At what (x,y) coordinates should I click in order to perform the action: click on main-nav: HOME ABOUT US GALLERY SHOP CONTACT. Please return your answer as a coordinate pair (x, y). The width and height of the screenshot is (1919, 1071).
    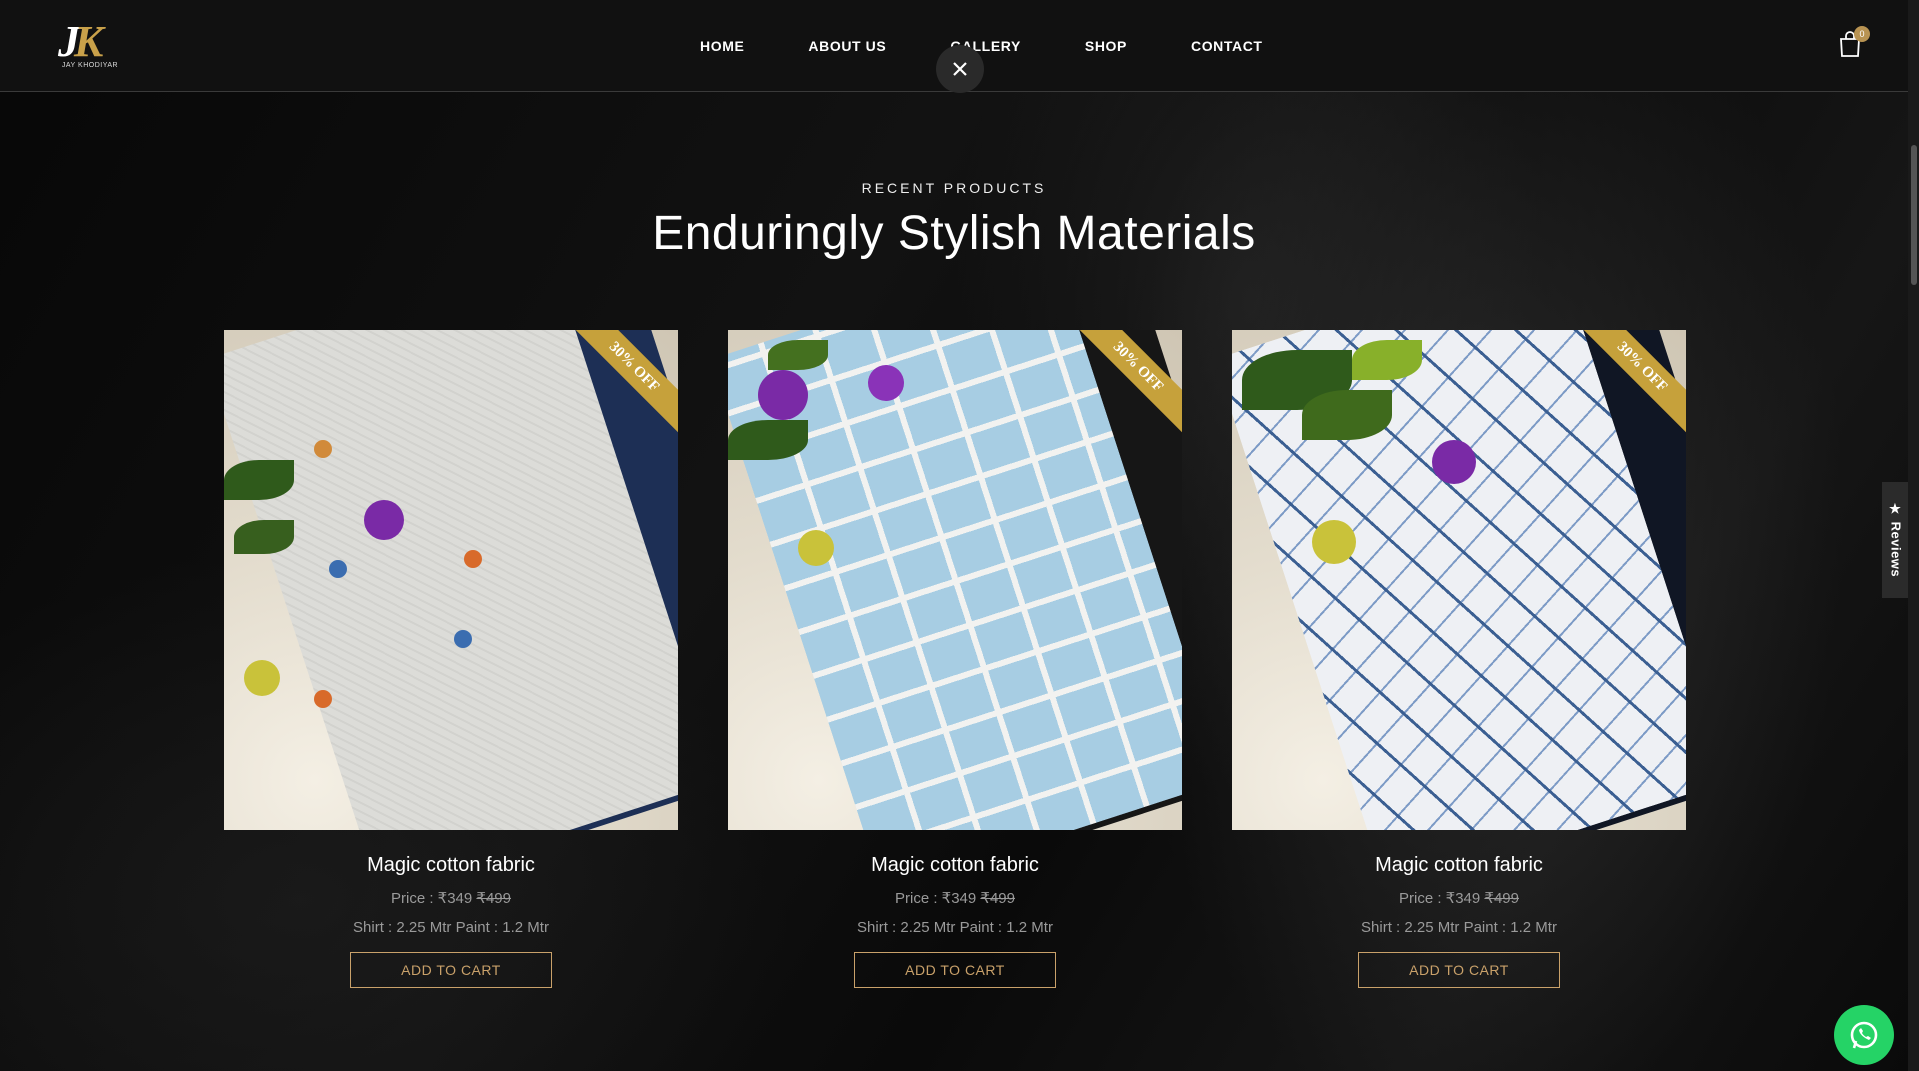
    Looking at the image, I should click on (1013, 46).